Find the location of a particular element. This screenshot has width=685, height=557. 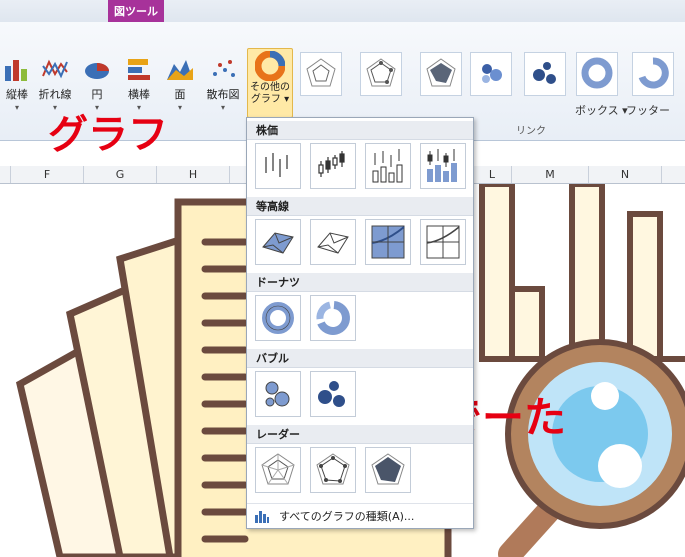

radar-thumb is located at coordinates (278, 470).